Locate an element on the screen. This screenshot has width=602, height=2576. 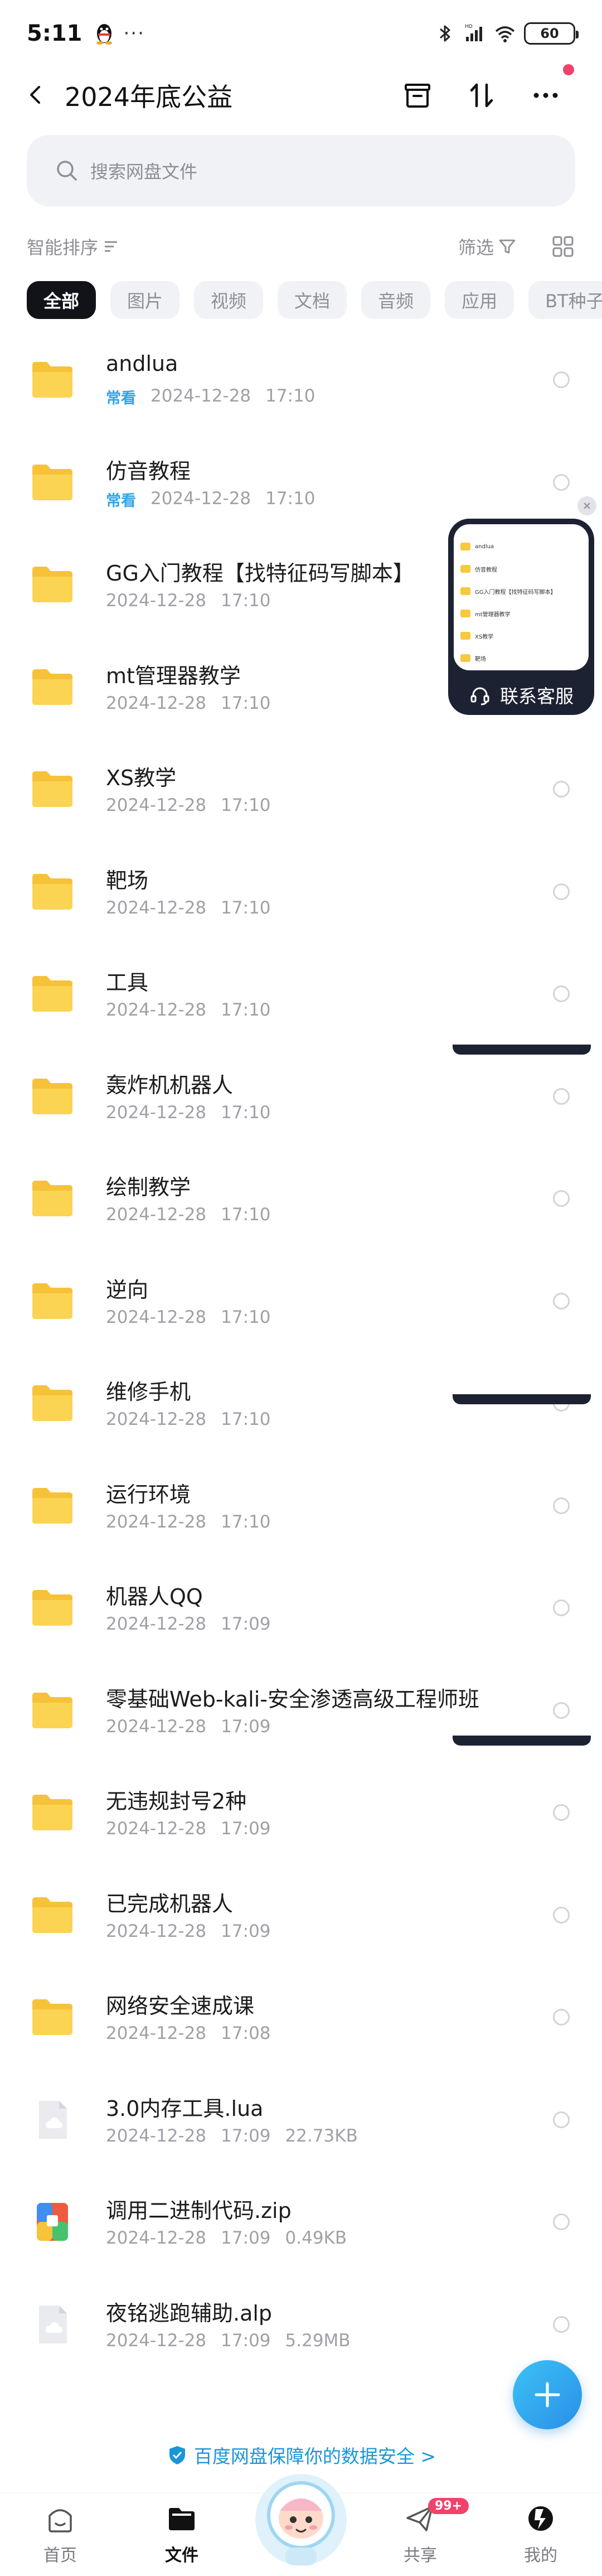
more-dots-icon is located at coordinates (546, 96).